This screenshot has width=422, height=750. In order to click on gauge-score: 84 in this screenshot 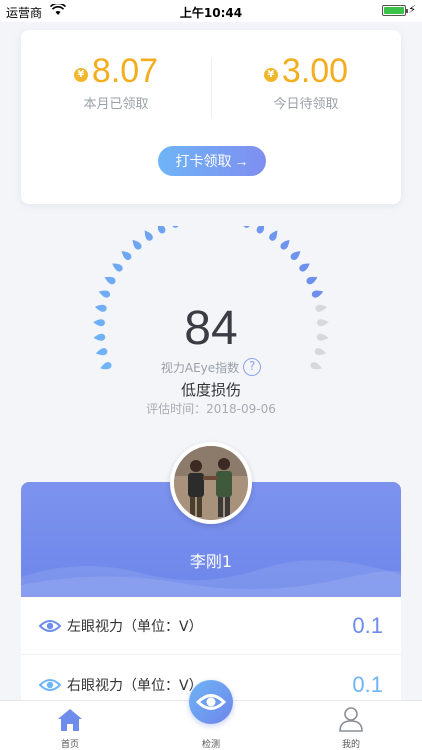, I will do `click(211, 328)`.